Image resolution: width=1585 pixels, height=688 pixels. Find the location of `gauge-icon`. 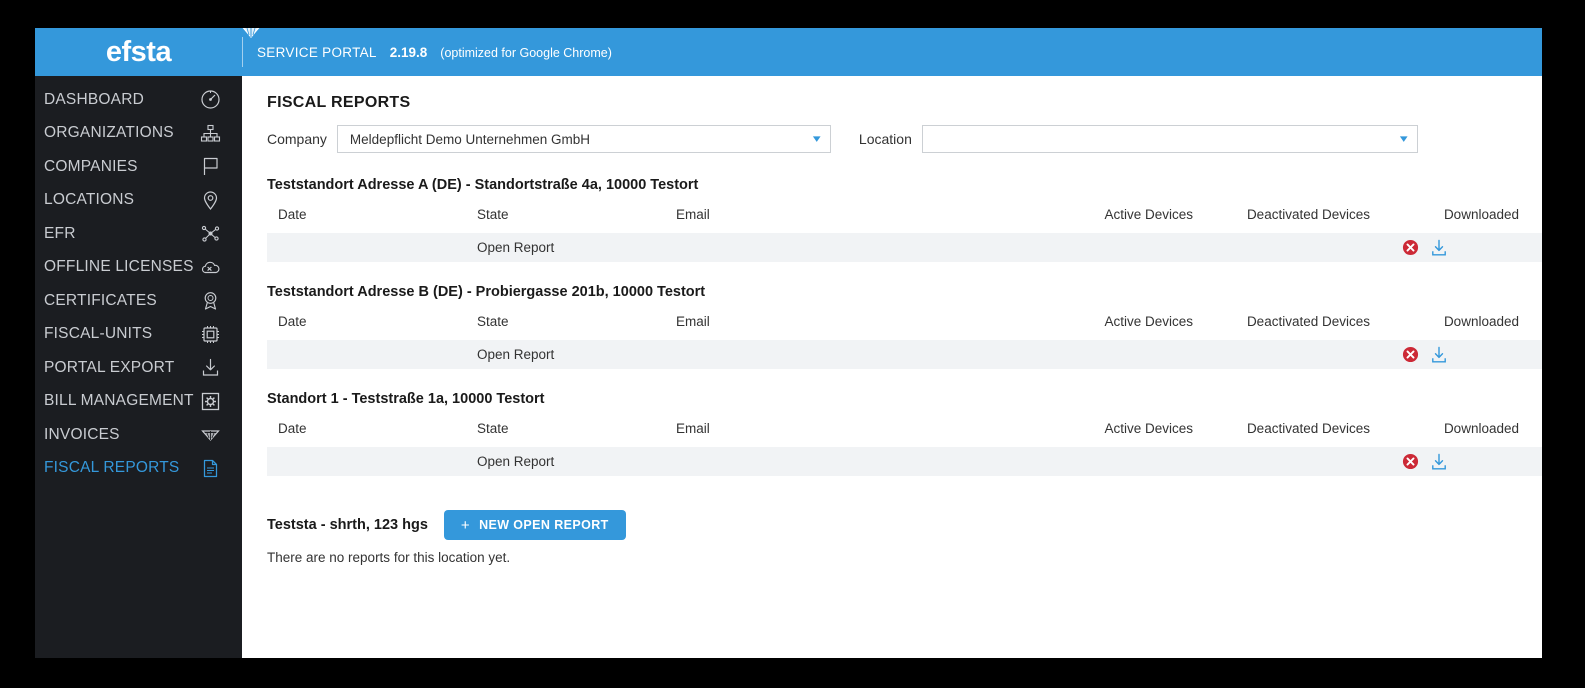

gauge-icon is located at coordinates (210, 100).